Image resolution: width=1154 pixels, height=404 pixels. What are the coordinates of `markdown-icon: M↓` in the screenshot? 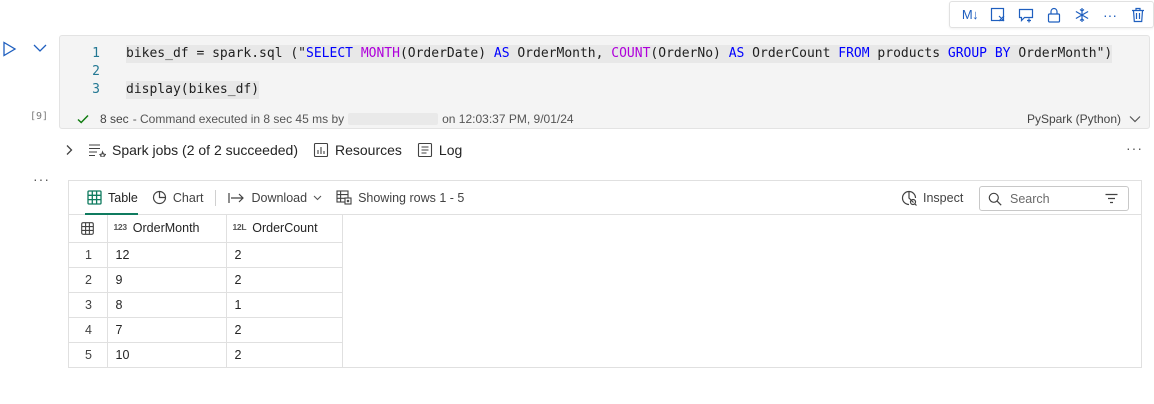 It's located at (970, 14).